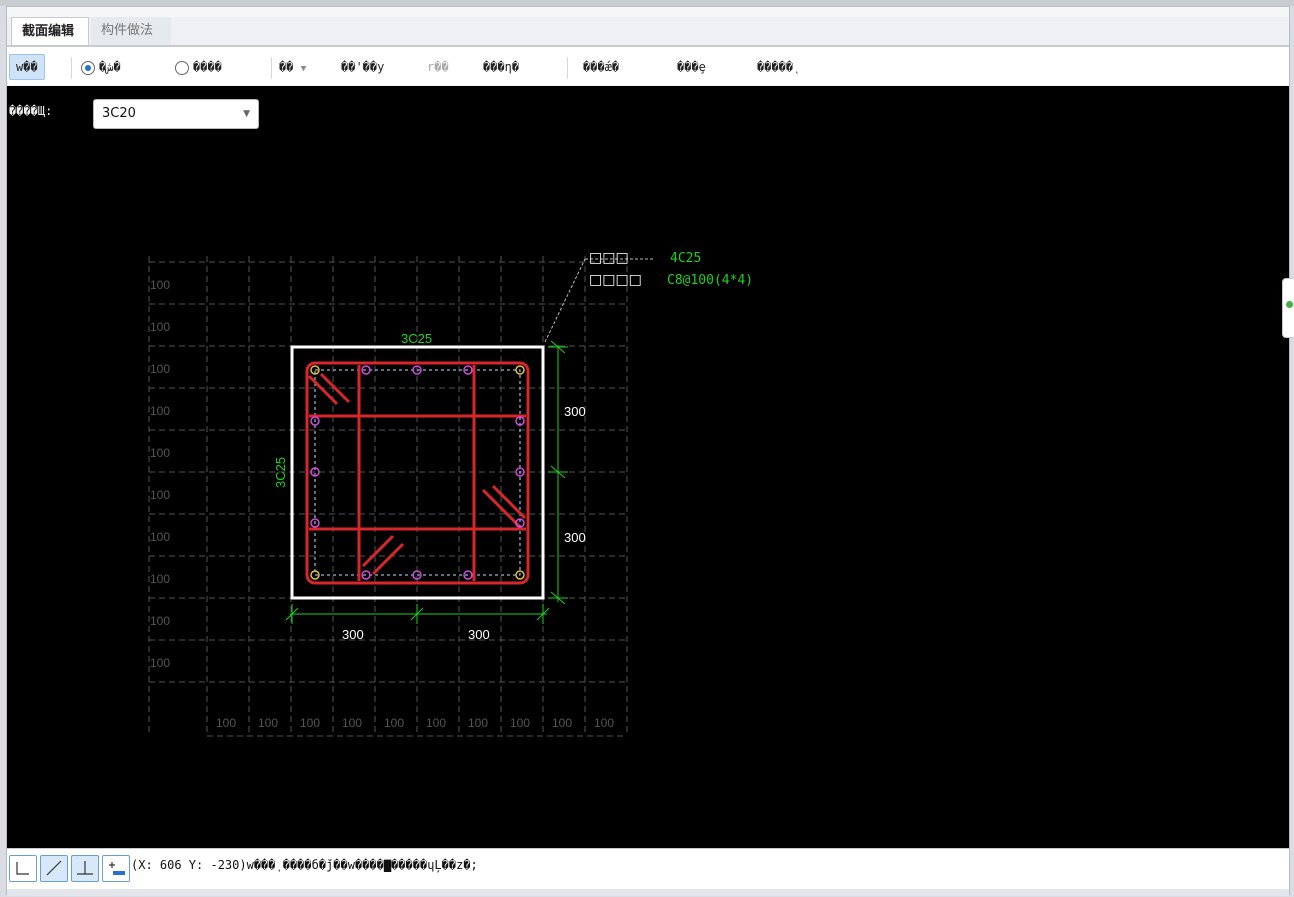  I want to click on dimension-labels: 300 300 300 300, so click(464, 523).